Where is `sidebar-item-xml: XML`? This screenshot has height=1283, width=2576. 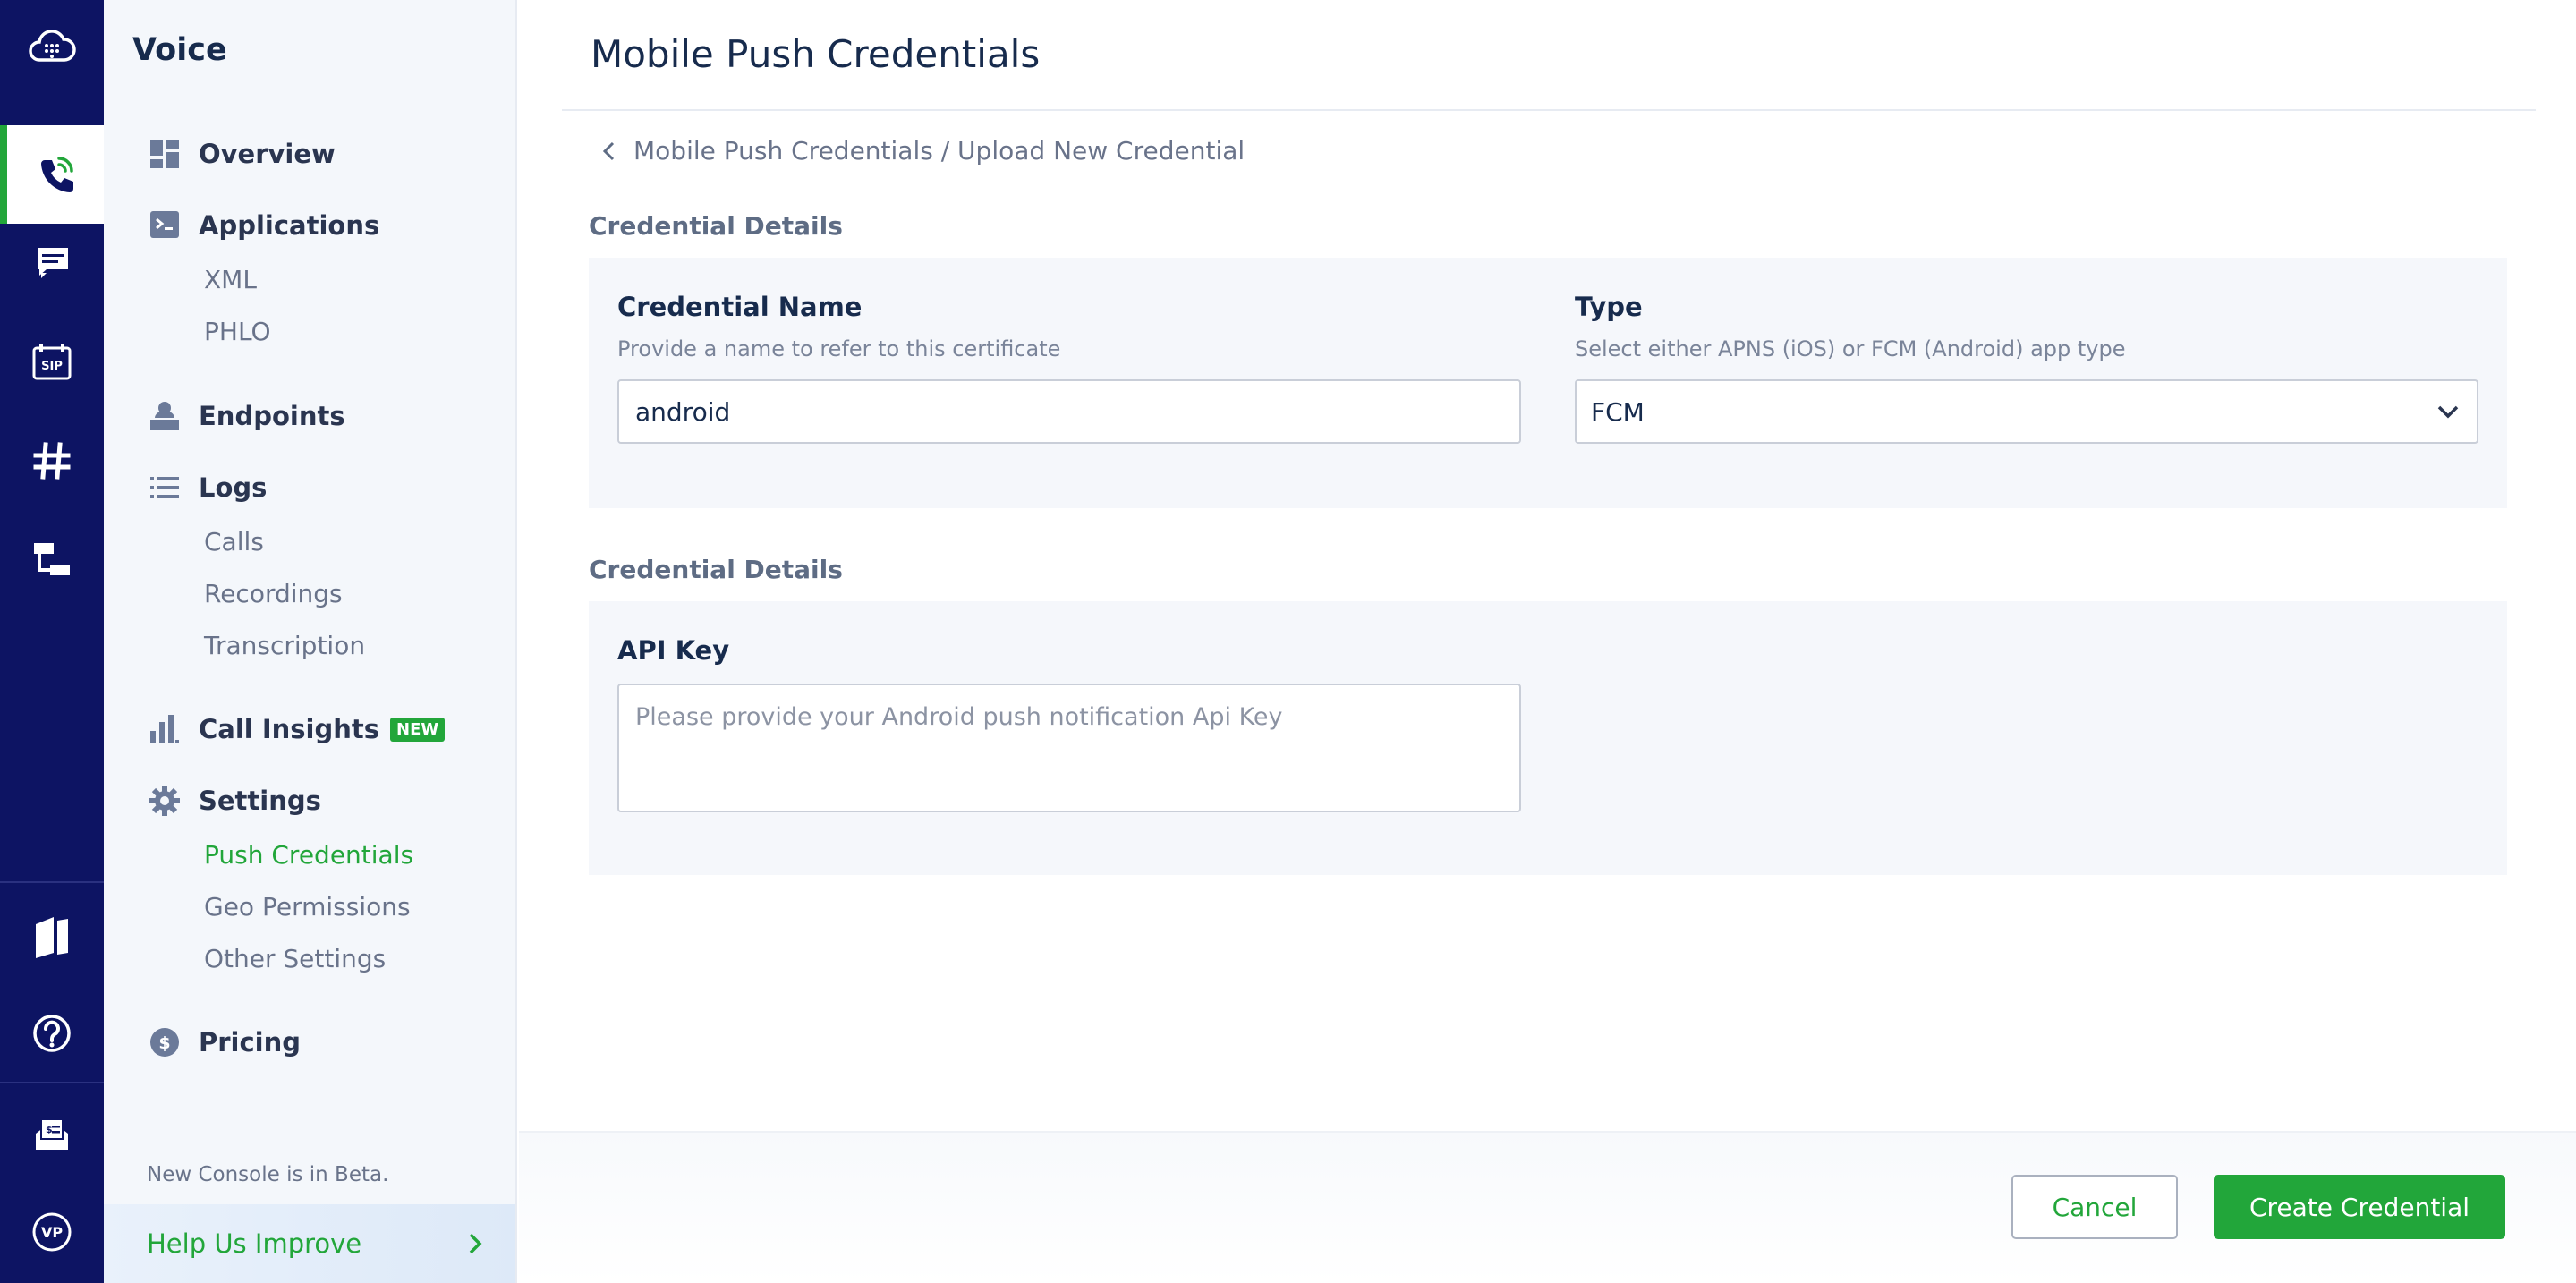
sidebar-item-xml: XML is located at coordinates (230, 279).